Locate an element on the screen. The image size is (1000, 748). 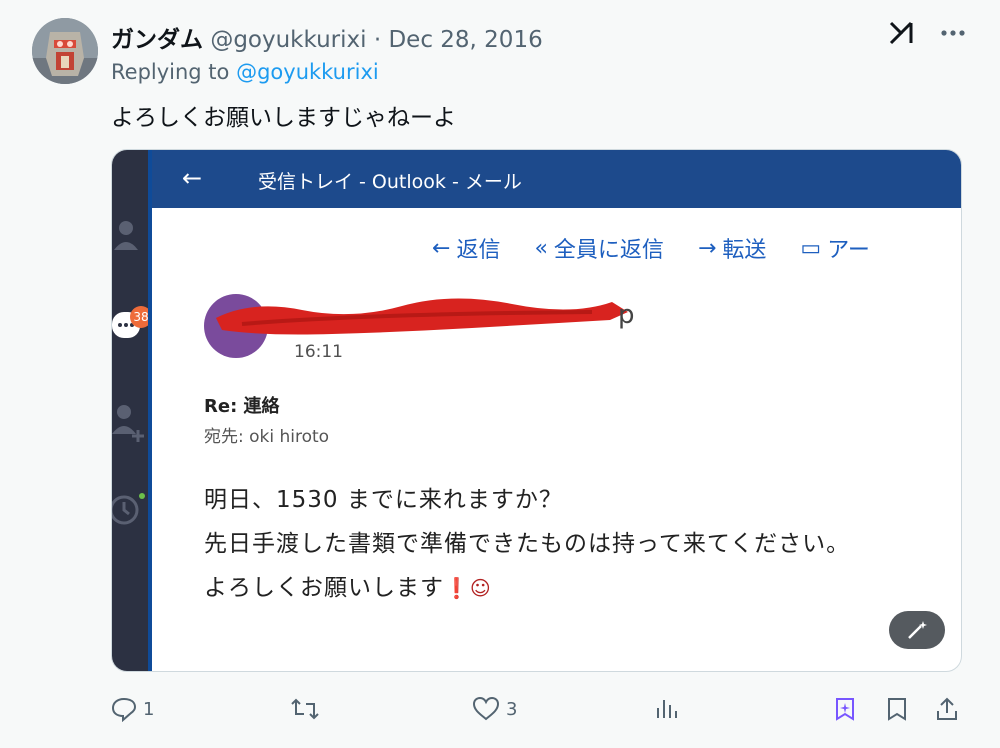
magic-wand-icon is located at coordinates (917, 630).